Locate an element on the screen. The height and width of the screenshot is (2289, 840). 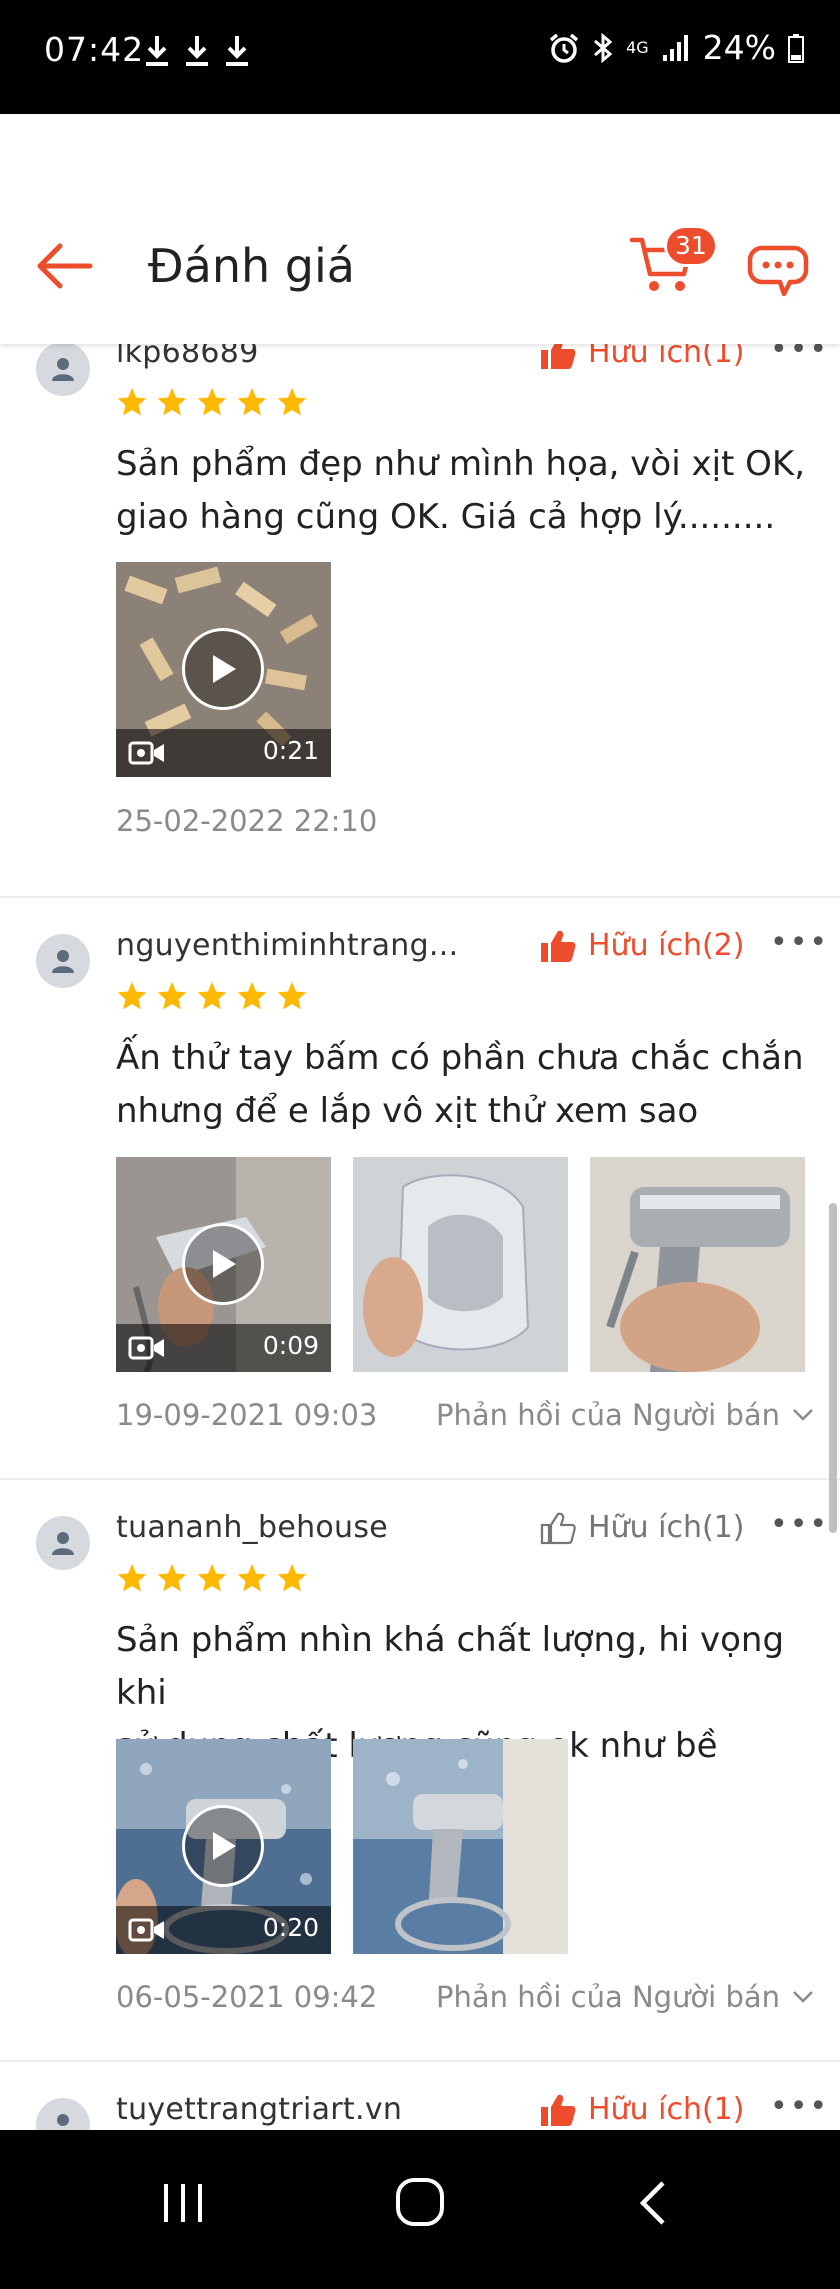
reviewer-username: tuyettrangtriart.vn is located at coordinates (259, 2109).